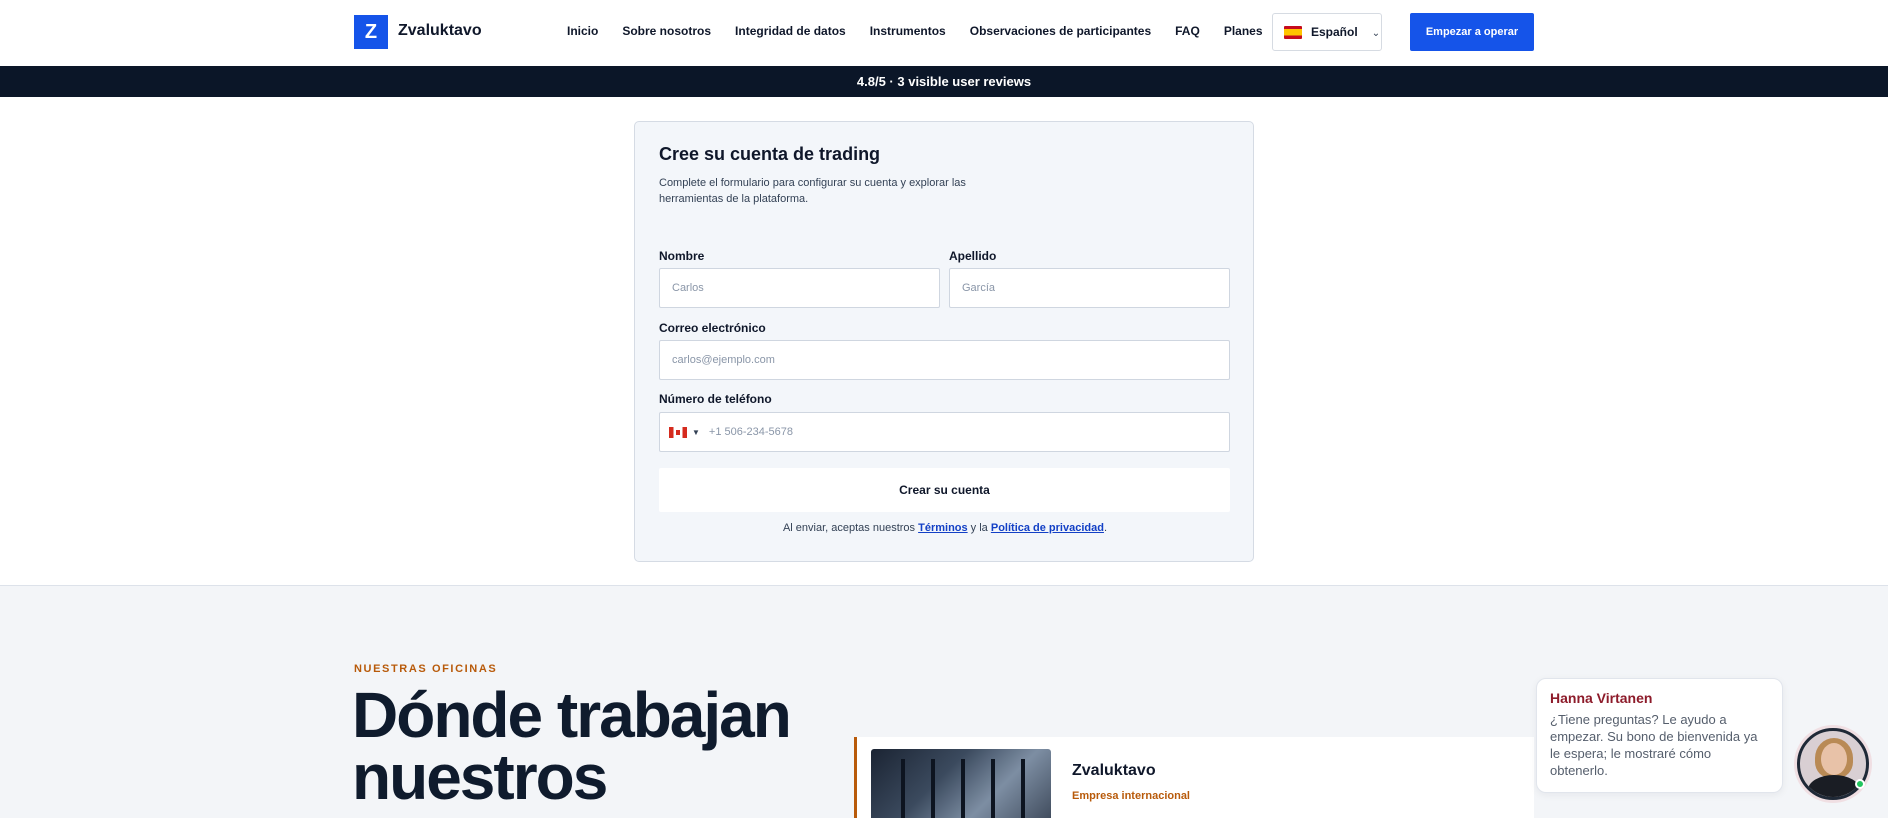 This screenshot has width=1888, height=818. I want to click on spain-flag-icon, so click(1293, 32).